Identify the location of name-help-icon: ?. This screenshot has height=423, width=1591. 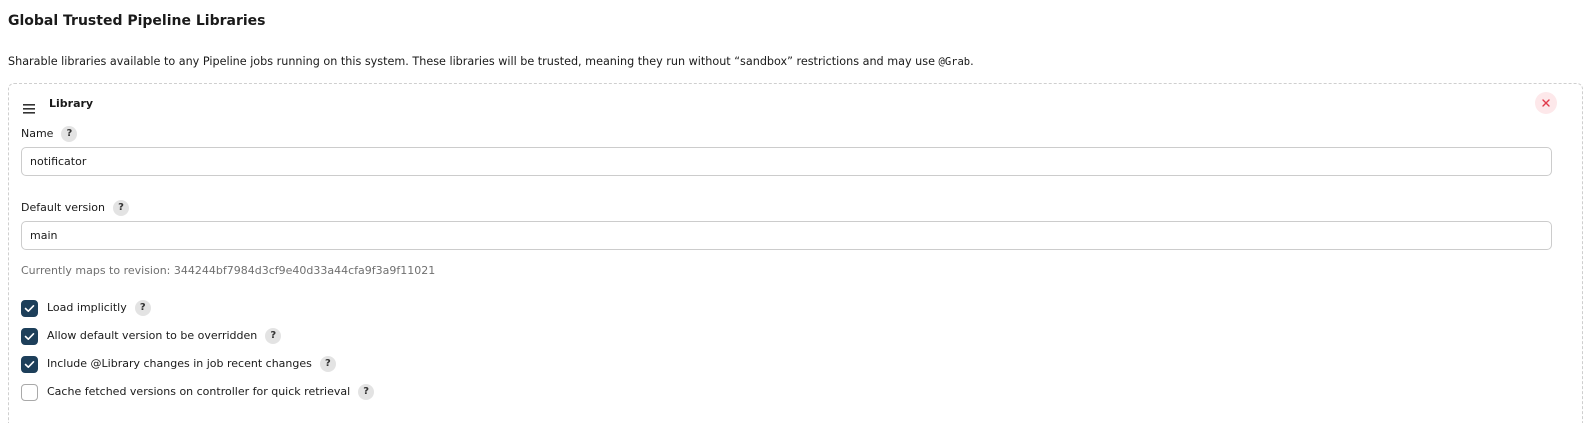
(69, 134).